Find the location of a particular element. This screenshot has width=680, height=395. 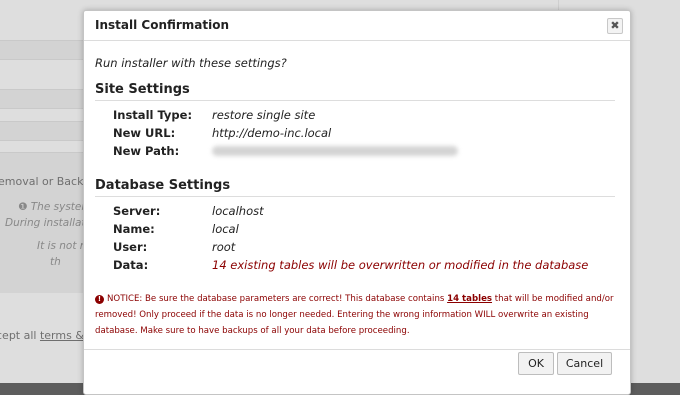

info-icon: ❶ is located at coordinates (23, 207).